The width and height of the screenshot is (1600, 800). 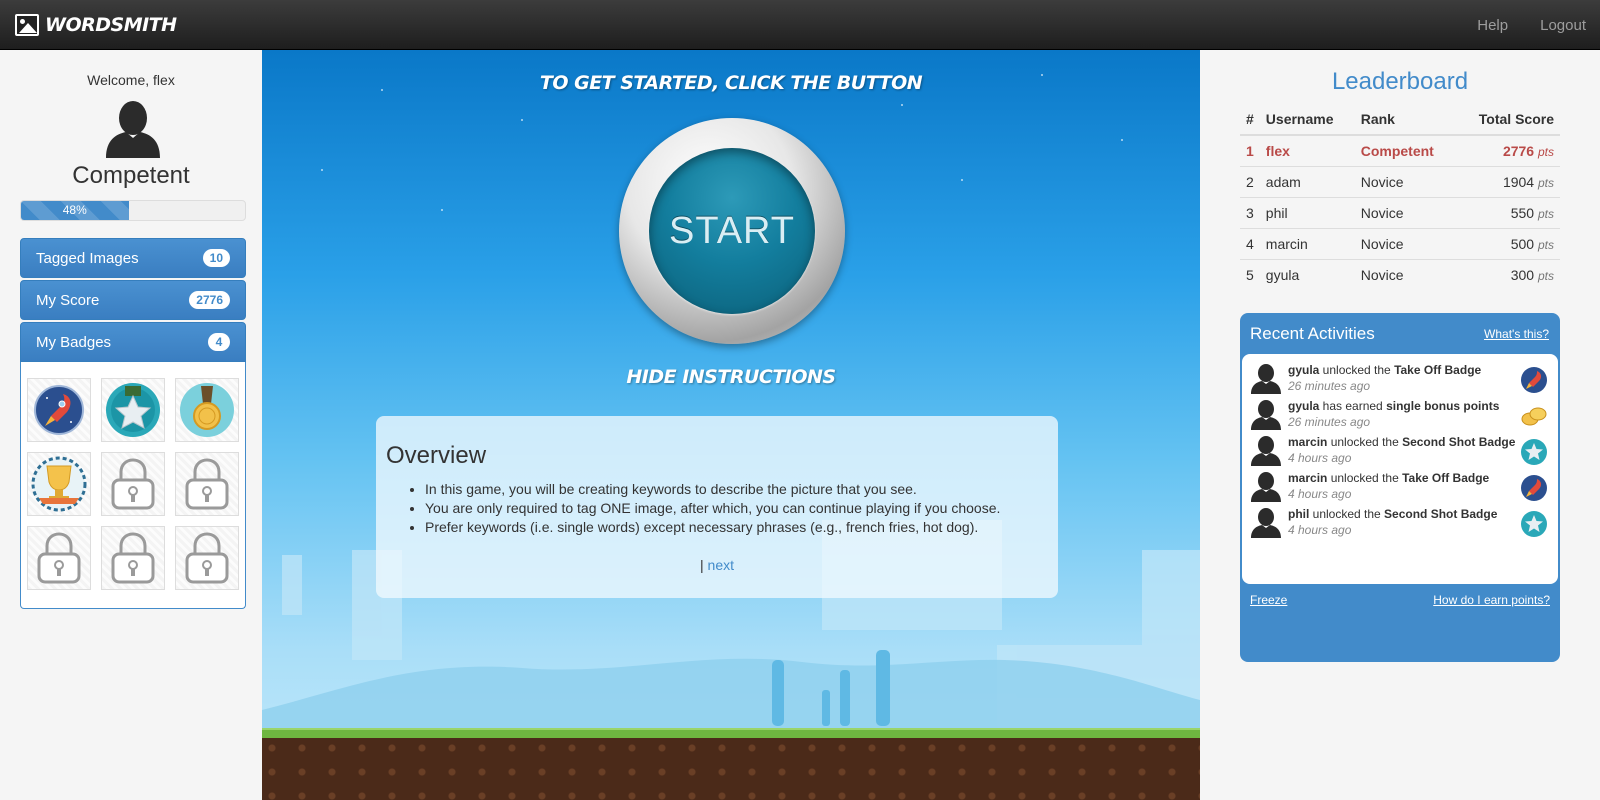 I want to click on row-number: 5, so click(x=1250, y=275).